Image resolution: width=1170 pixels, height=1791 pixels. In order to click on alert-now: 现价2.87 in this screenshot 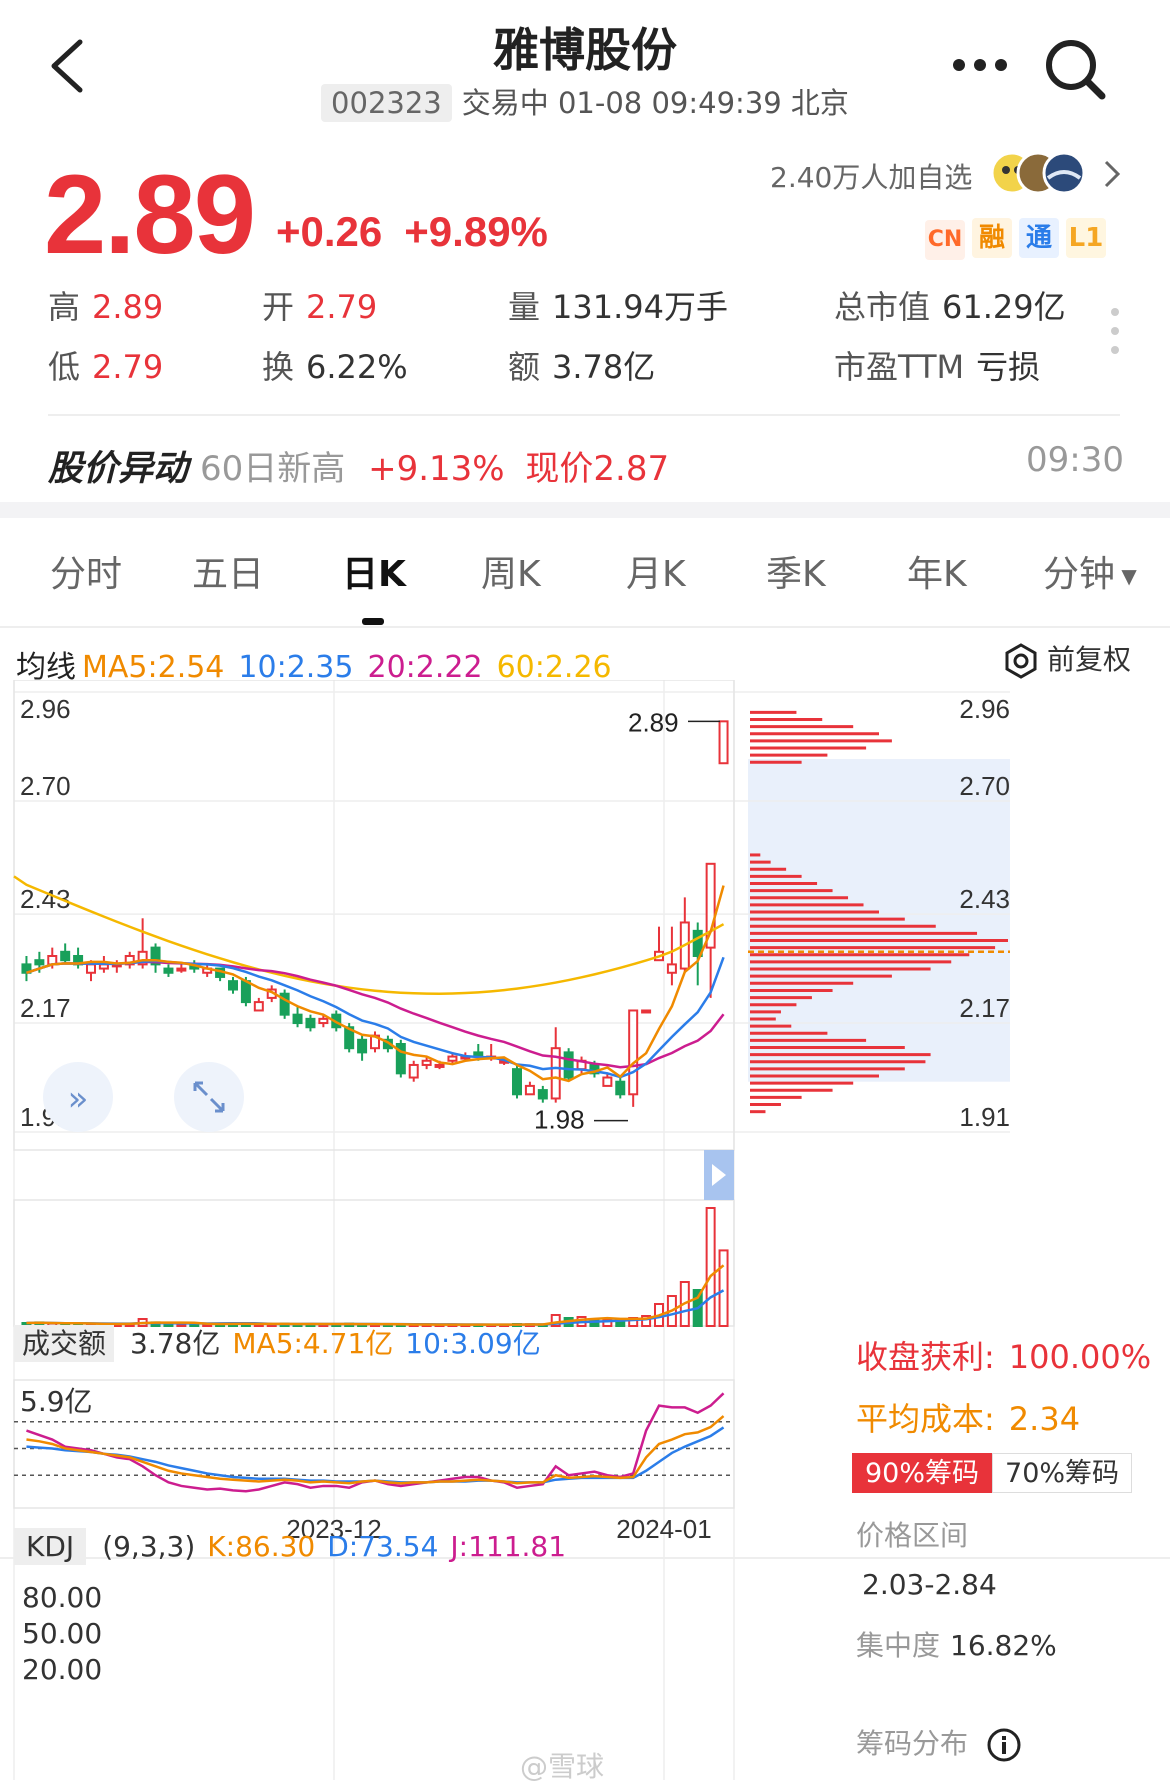, I will do `click(597, 469)`.